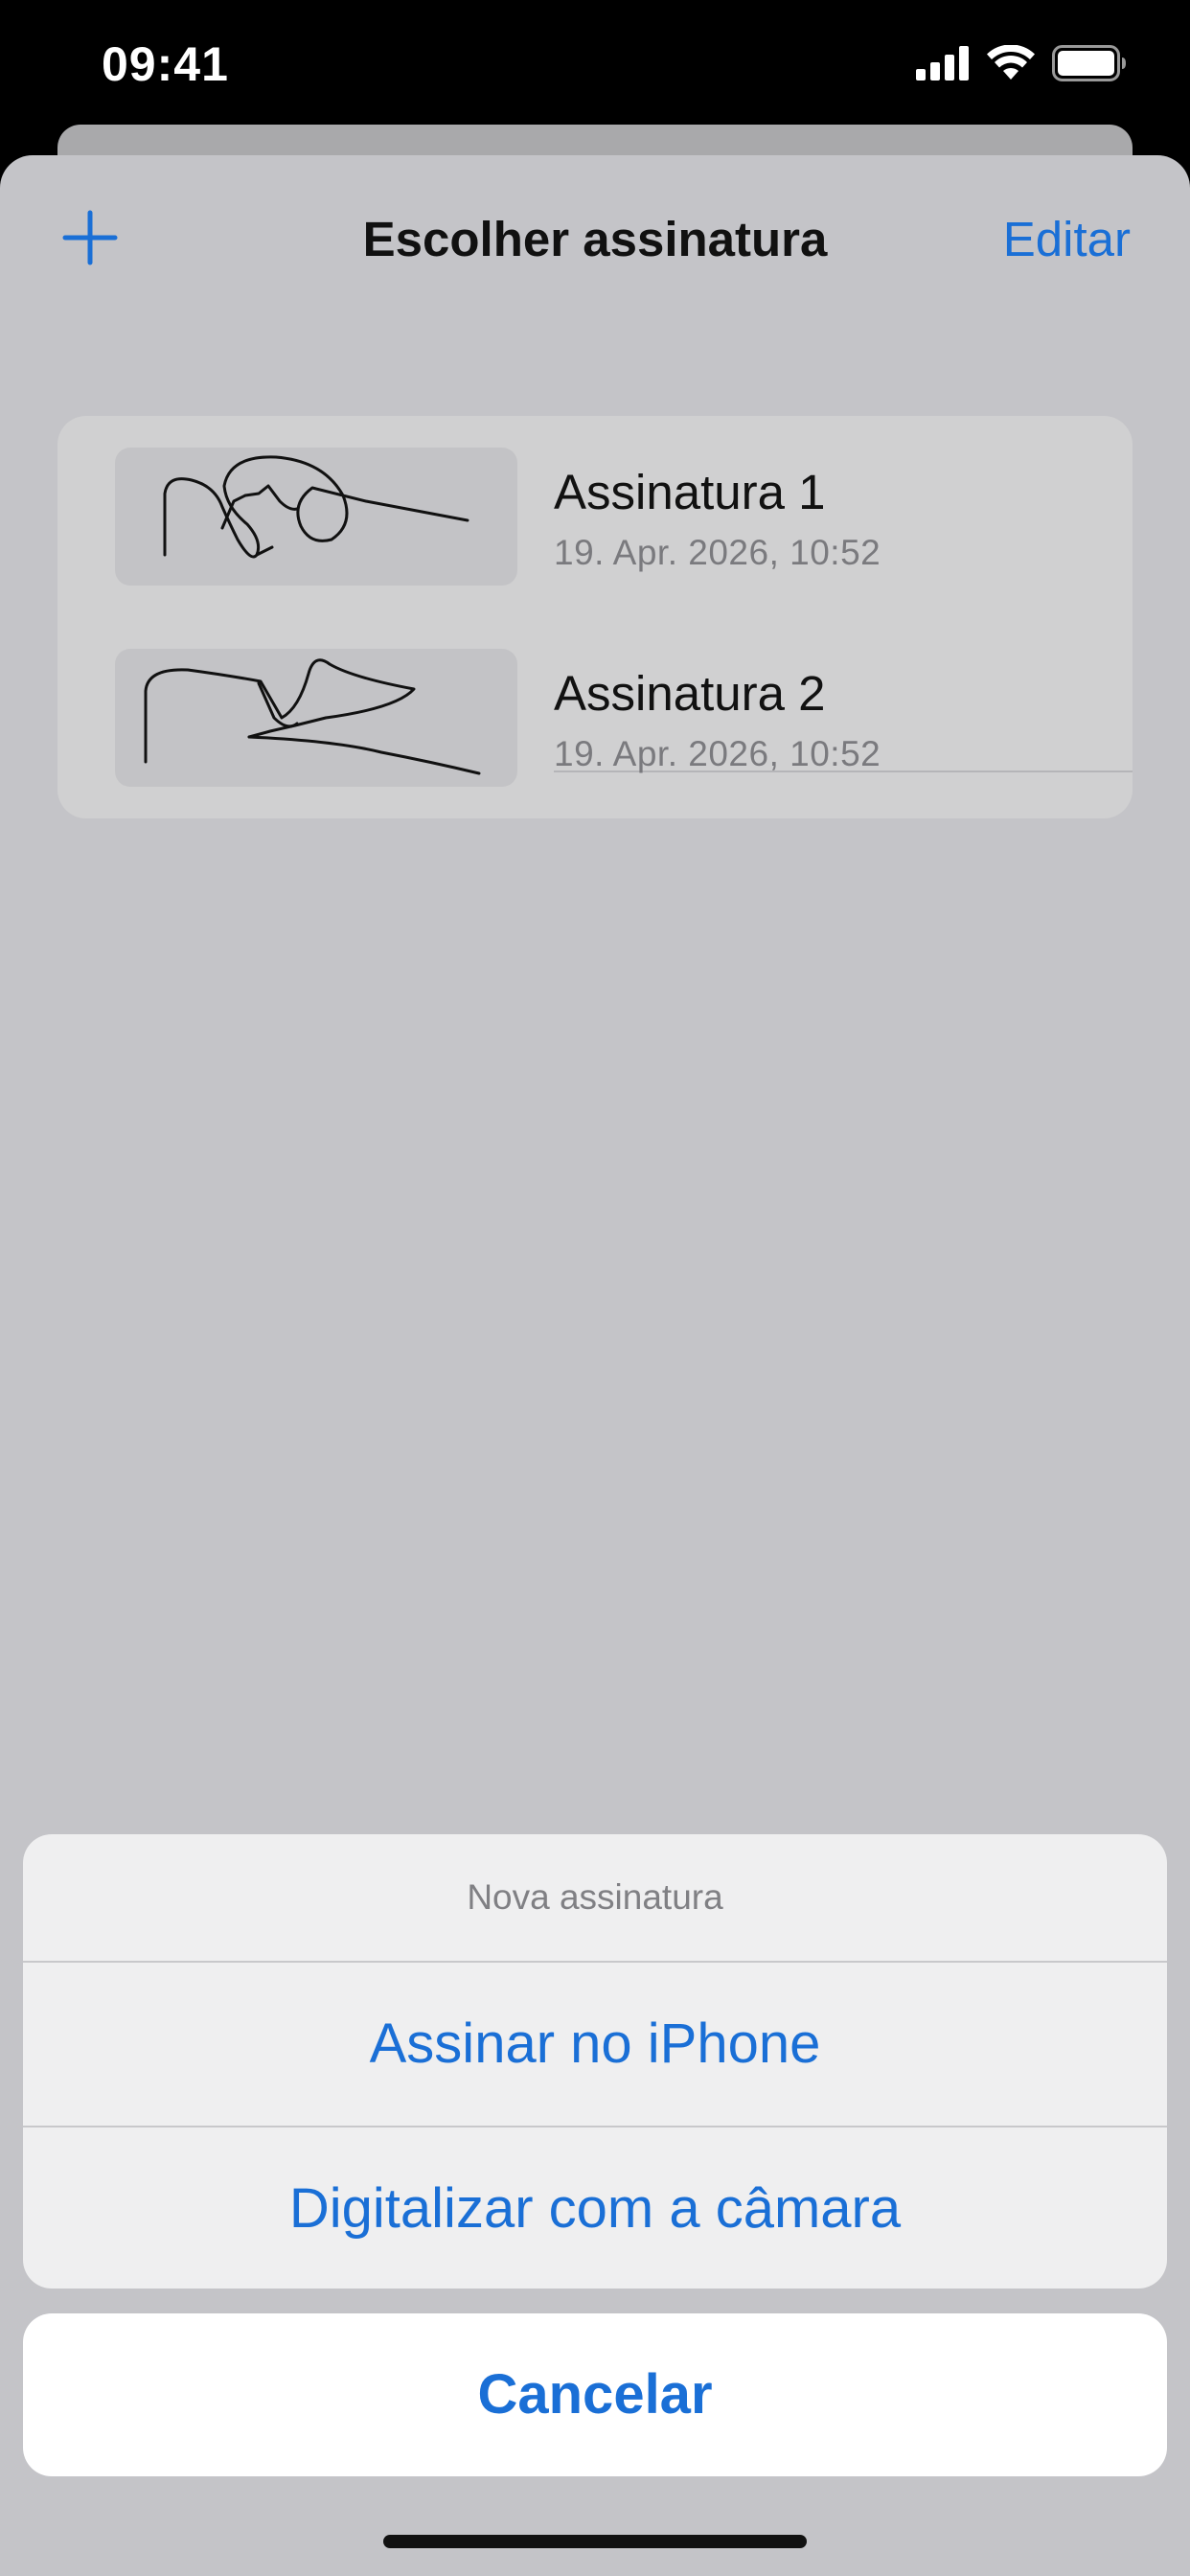 This screenshot has width=1190, height=2576. Describe the element at coordinates (595, 236) in the screenshot. I see `navigation-bar: Escolher assinatura Editar` at that location.